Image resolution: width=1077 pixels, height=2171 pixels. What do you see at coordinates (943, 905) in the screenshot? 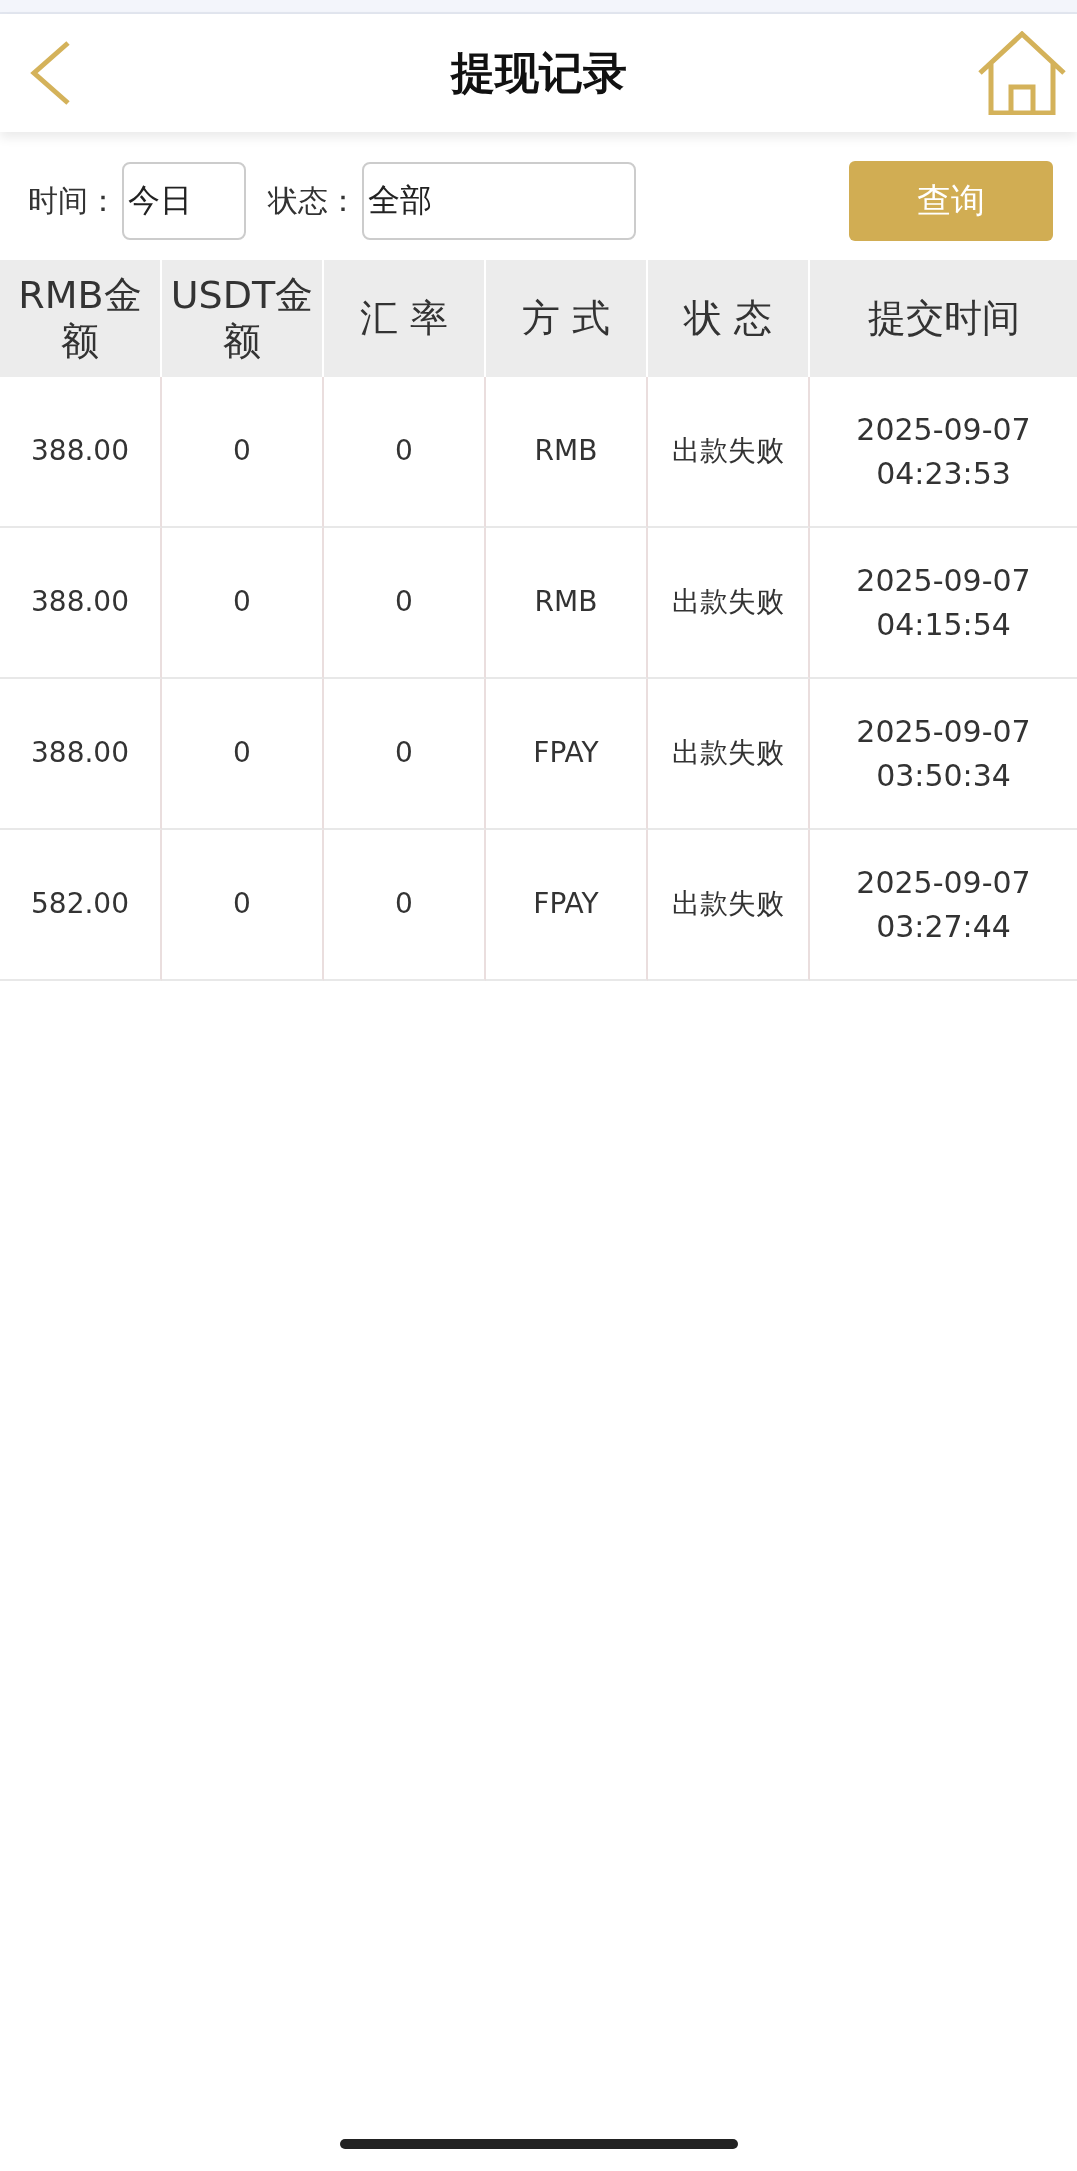
I see `table-cell: 2025-09-07 03:27:44` at bounding box center [943, 905].